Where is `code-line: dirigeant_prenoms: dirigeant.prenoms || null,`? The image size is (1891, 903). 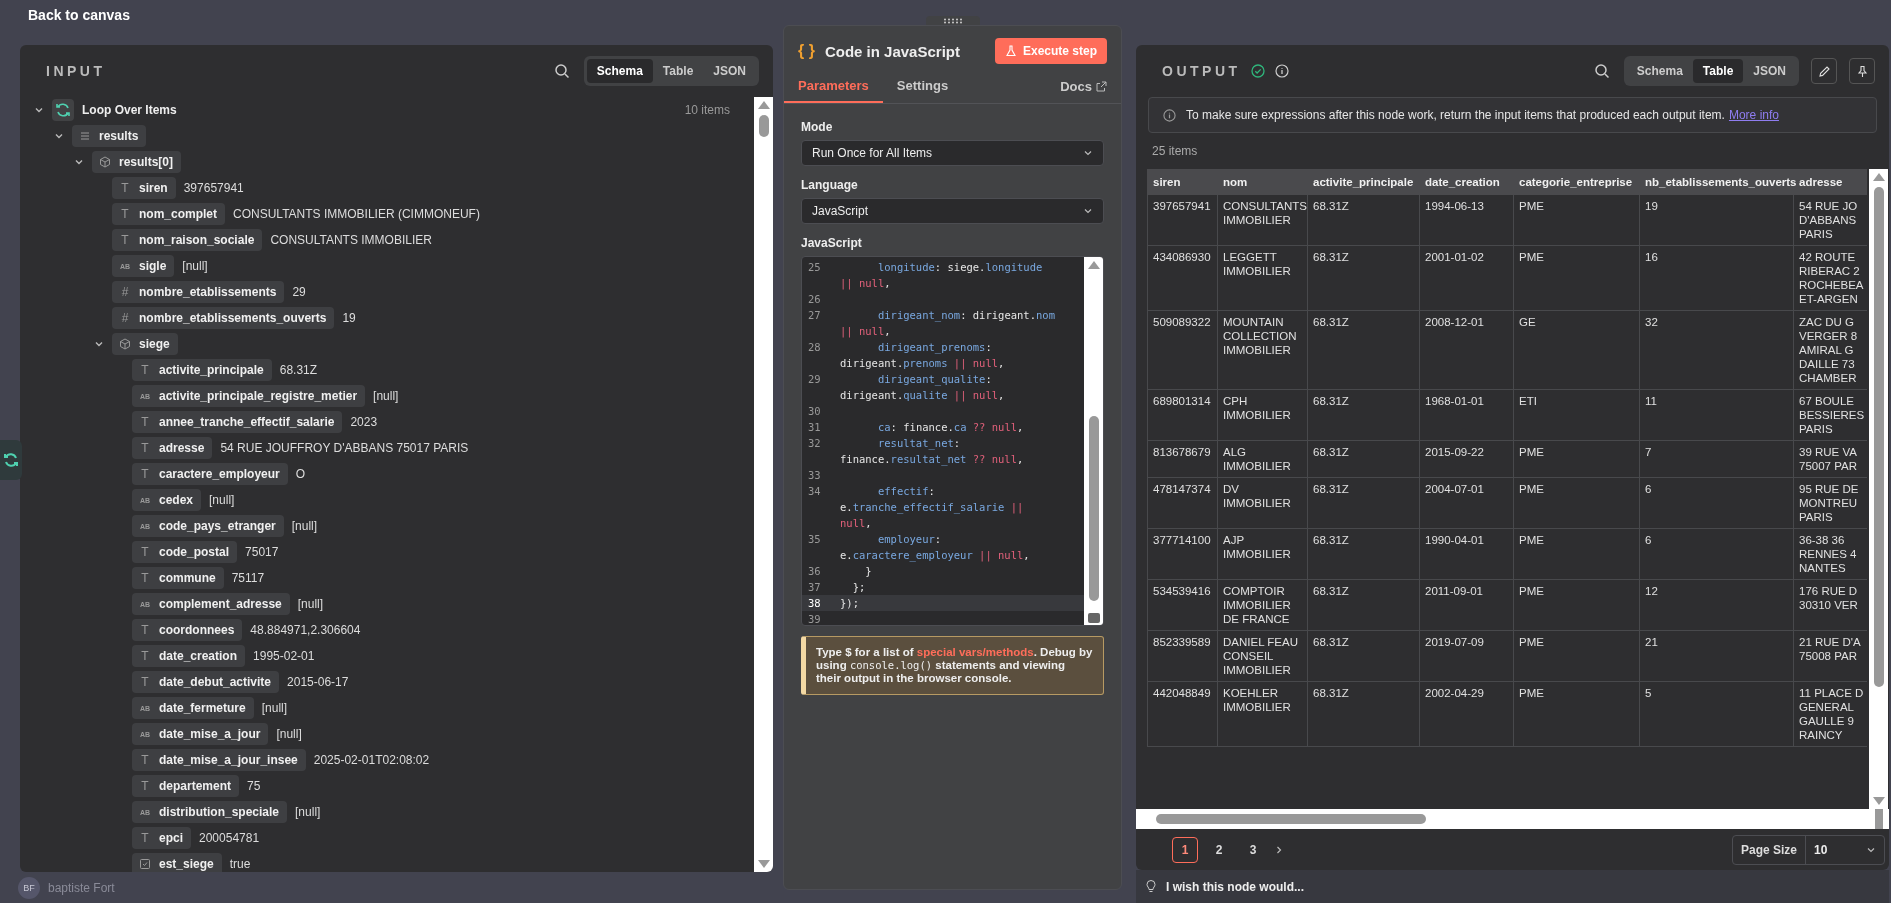
code-line: dirigeant_prenoms: dirigeant.prenoms || null, is located at coordinates (923, 355).